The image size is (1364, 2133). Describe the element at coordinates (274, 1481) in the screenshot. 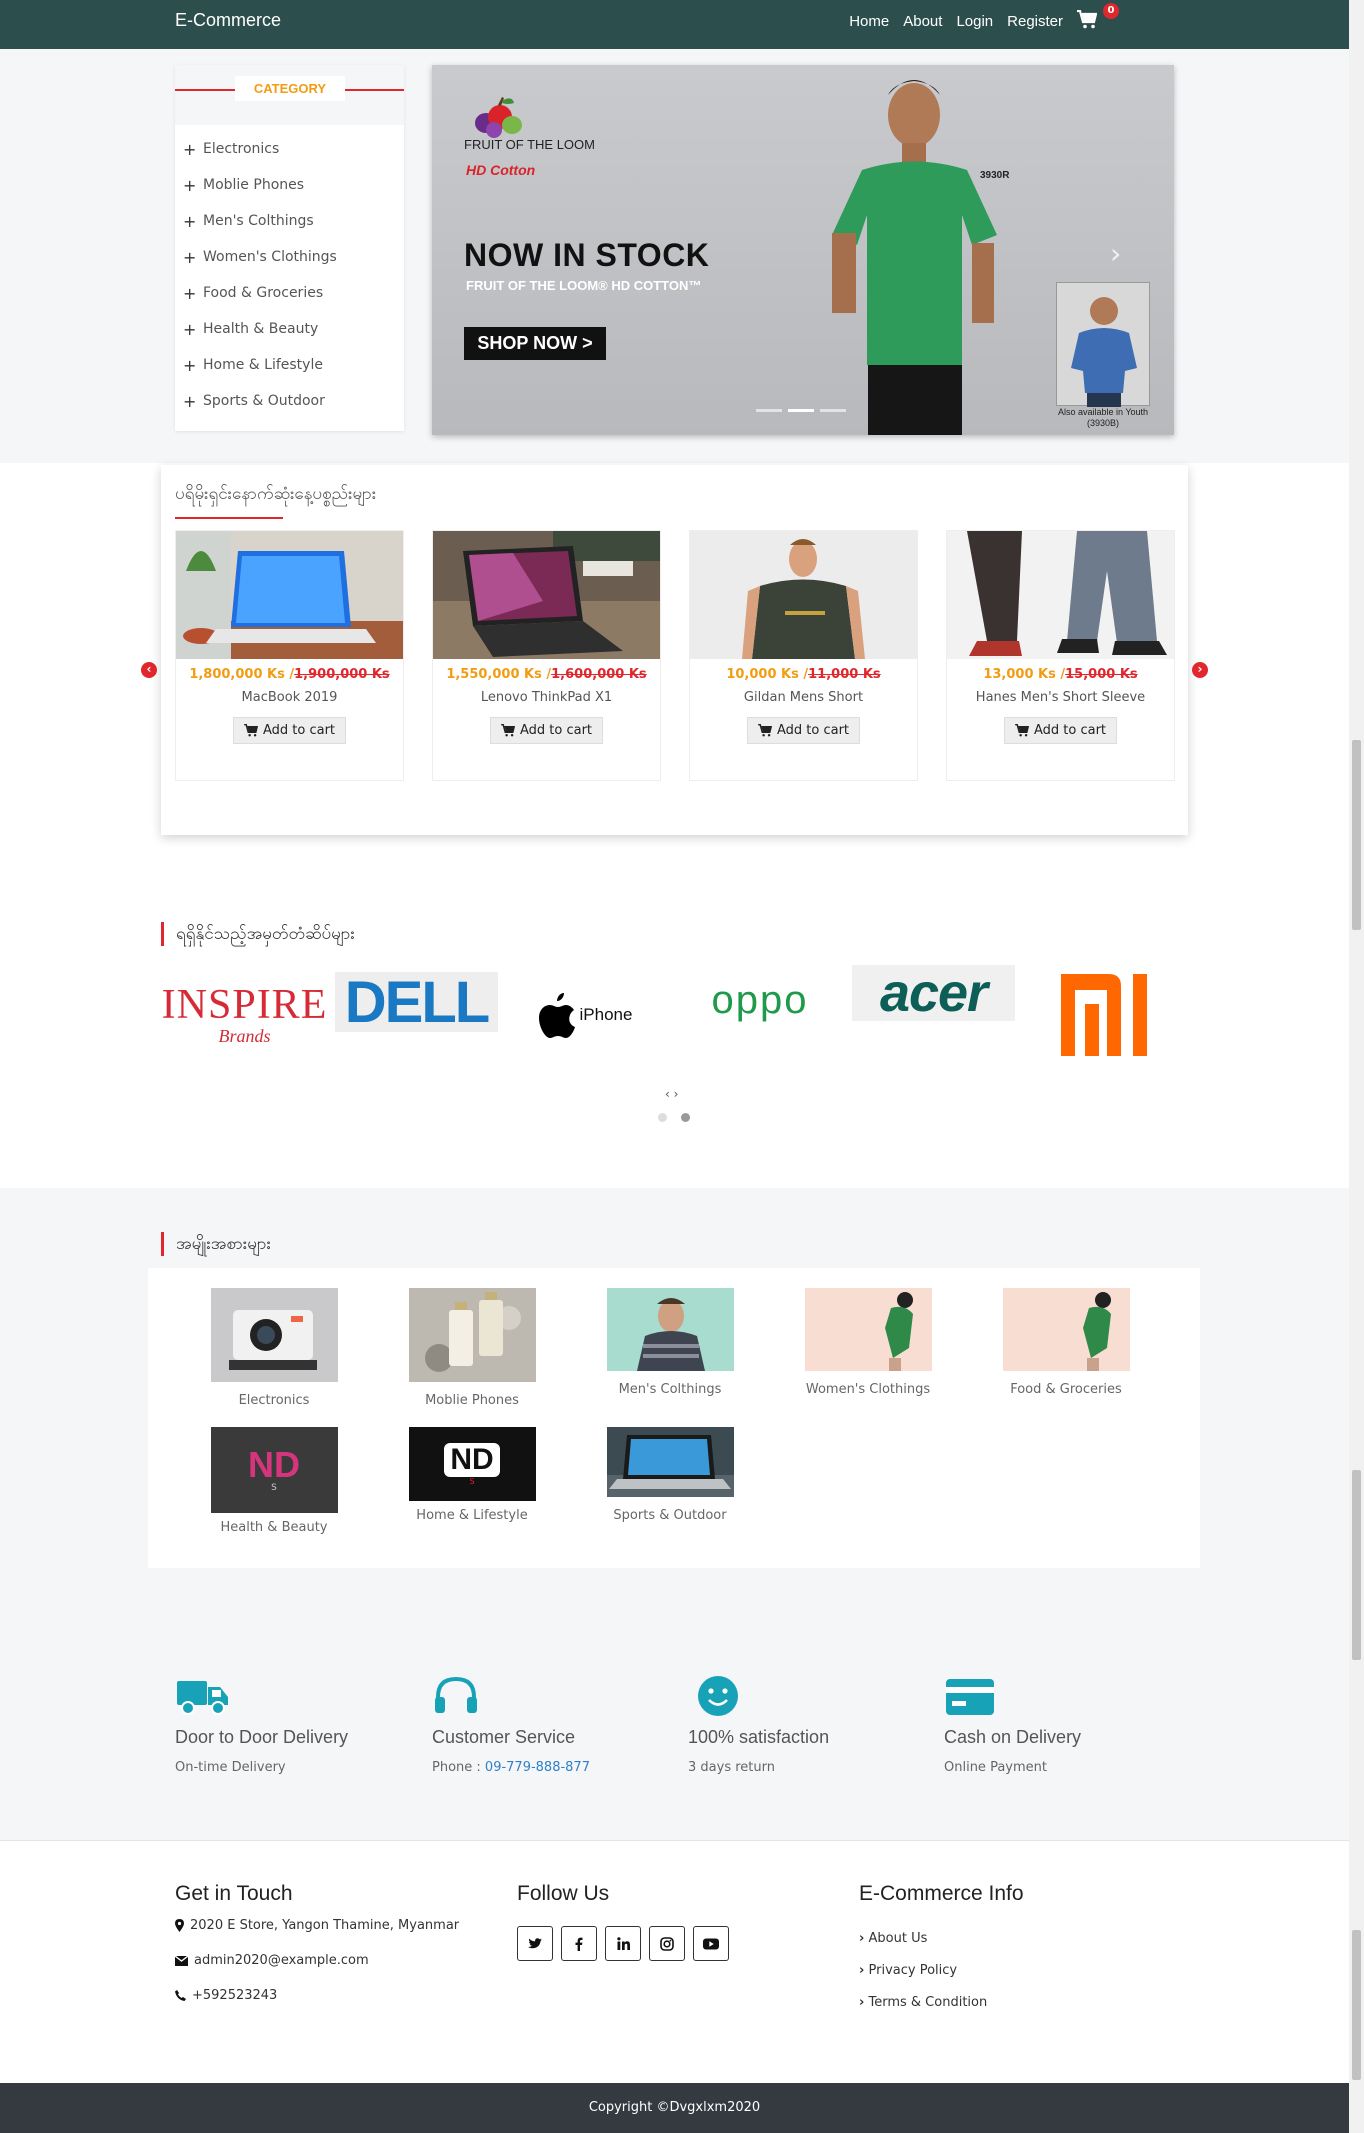

I see `category-card-health-beauty: ND S Health & Beauty` at that location.